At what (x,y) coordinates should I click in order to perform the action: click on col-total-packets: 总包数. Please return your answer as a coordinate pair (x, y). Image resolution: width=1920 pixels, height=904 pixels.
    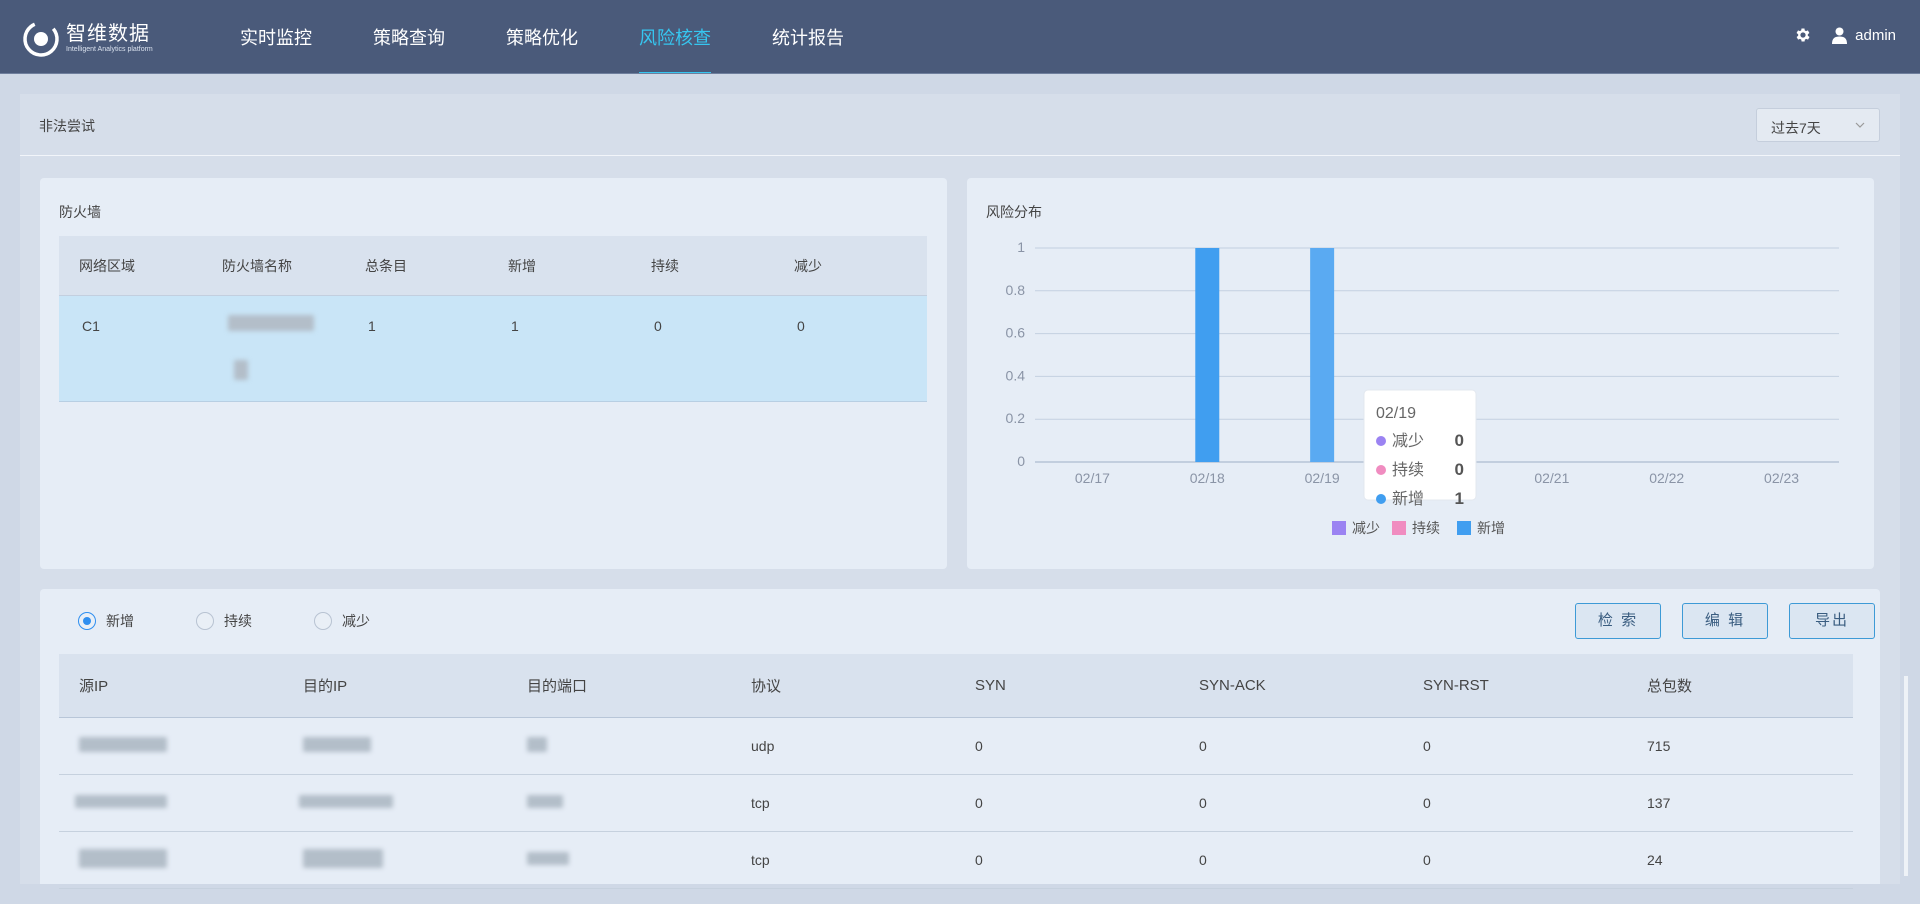
    Looking at the image, I should click on (1670, 686).